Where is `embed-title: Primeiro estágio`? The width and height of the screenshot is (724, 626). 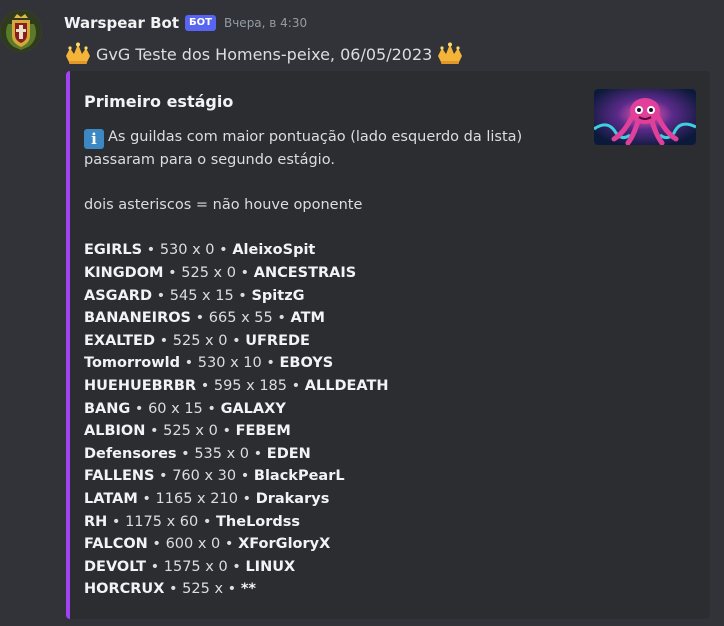
embed-title: Primeiro estágio is located at coordinates (159, 101).